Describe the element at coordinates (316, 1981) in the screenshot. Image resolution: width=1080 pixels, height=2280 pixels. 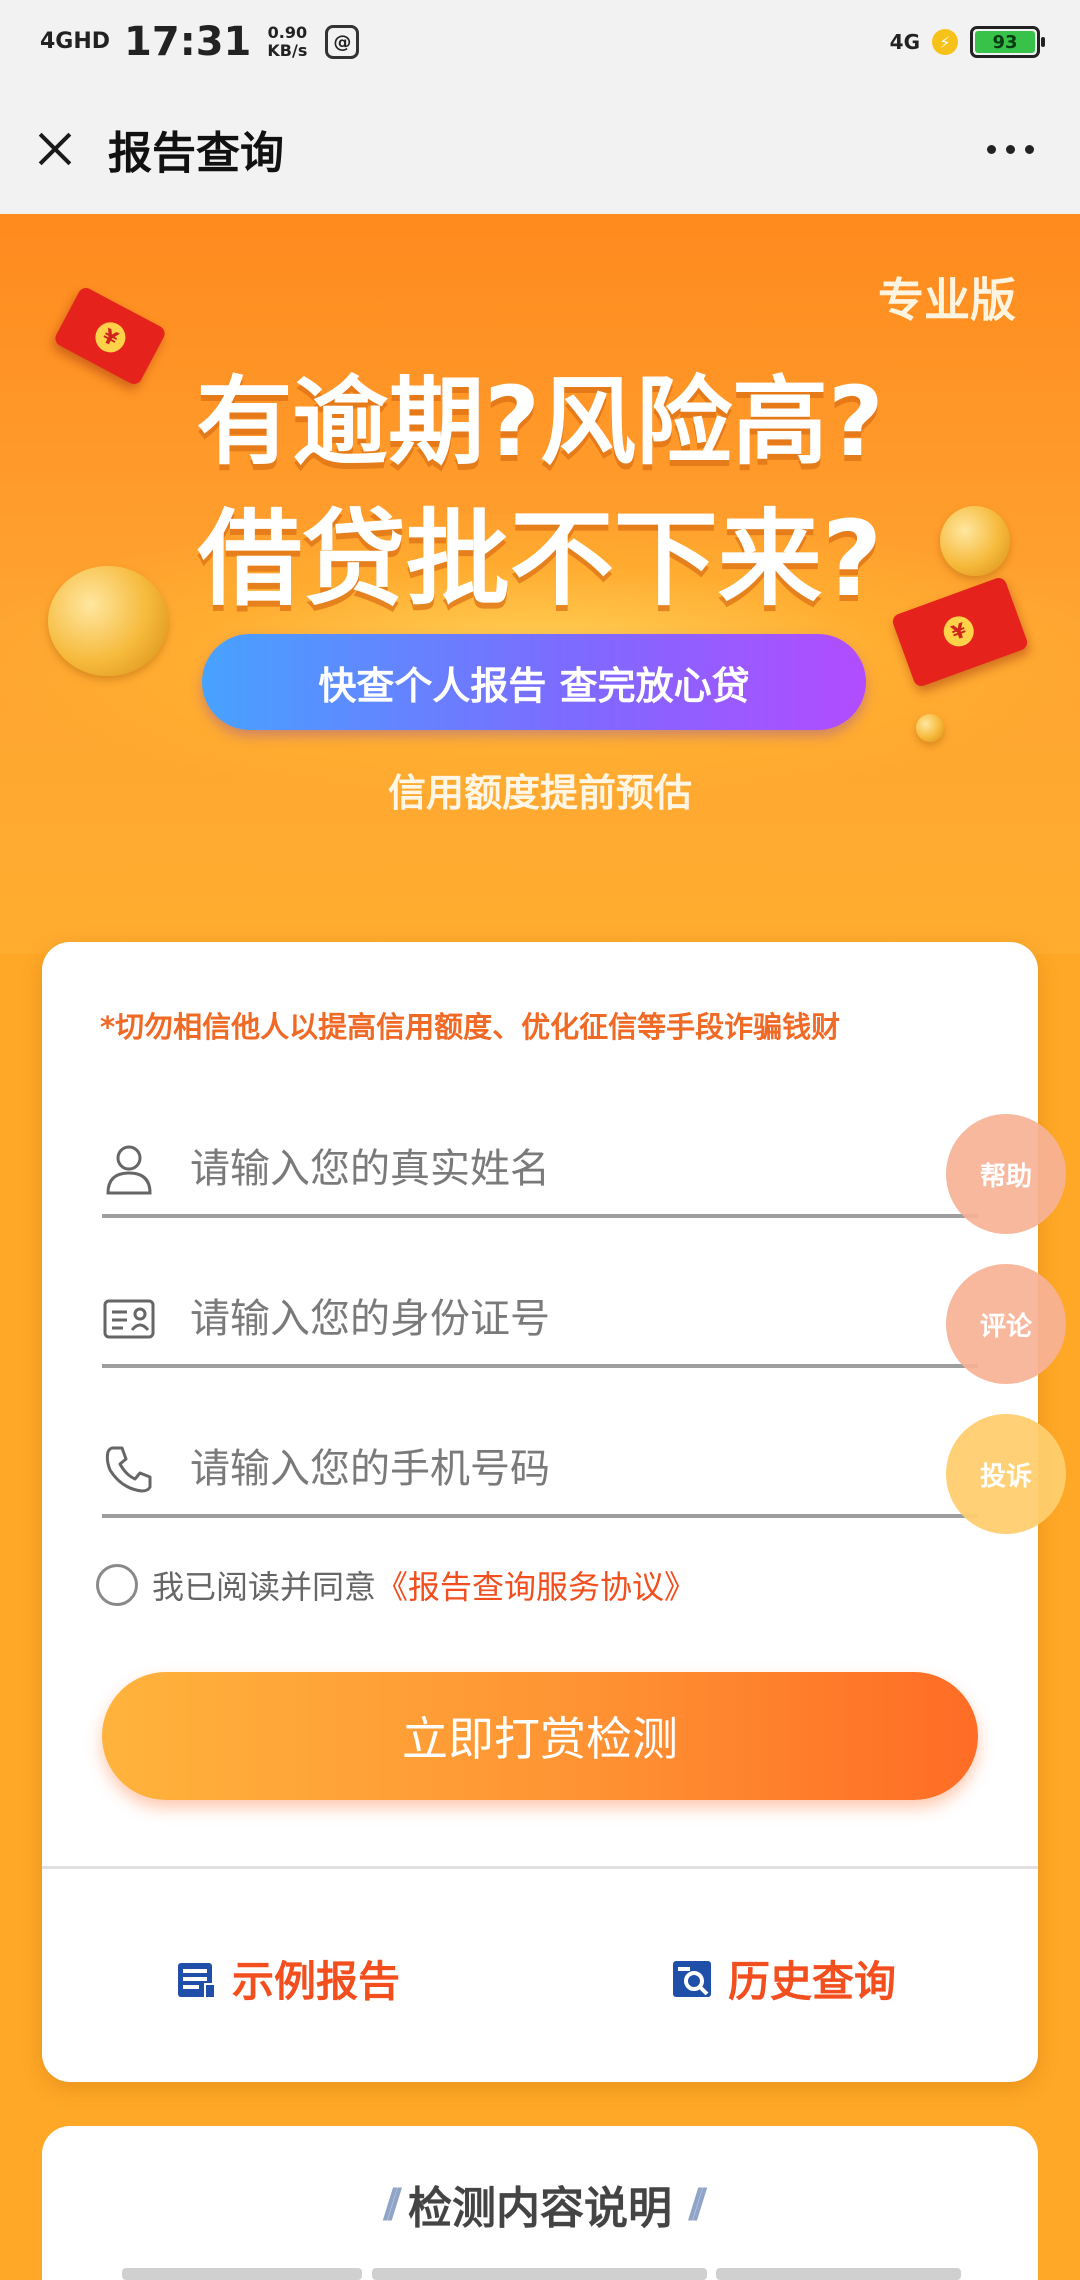
I see `sample-report-label: 示例报告` at that location.